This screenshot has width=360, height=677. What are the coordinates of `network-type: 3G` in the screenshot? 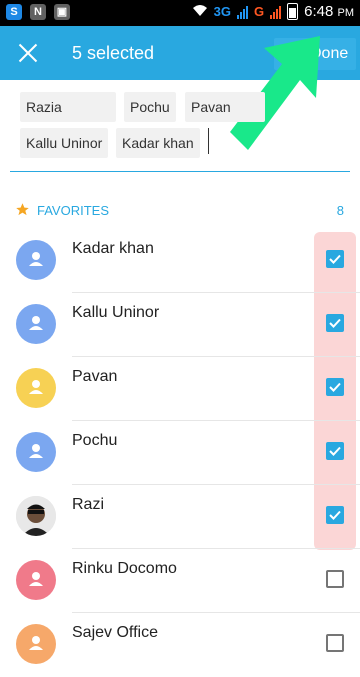 It's located at (222, 11).